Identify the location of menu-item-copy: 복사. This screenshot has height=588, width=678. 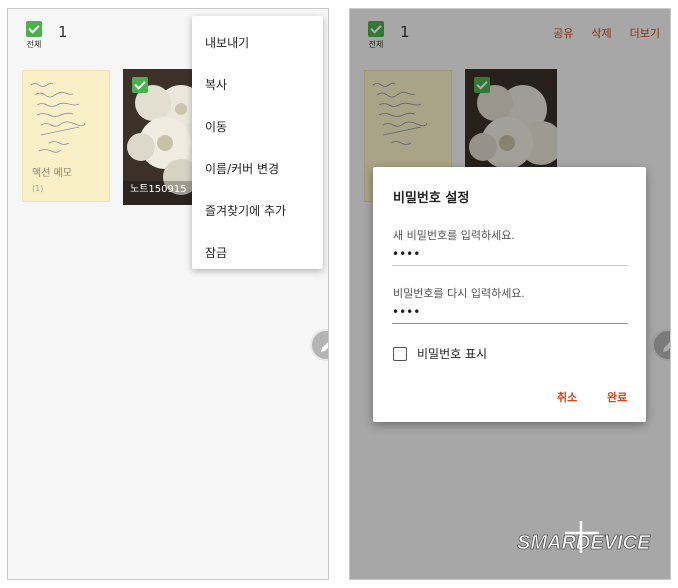
(257, 85).